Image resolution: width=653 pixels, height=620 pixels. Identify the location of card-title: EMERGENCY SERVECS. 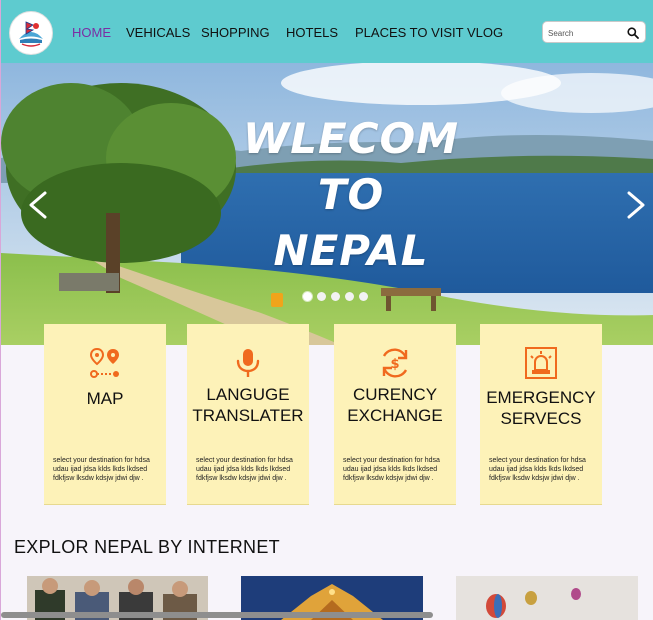
(541, 408).